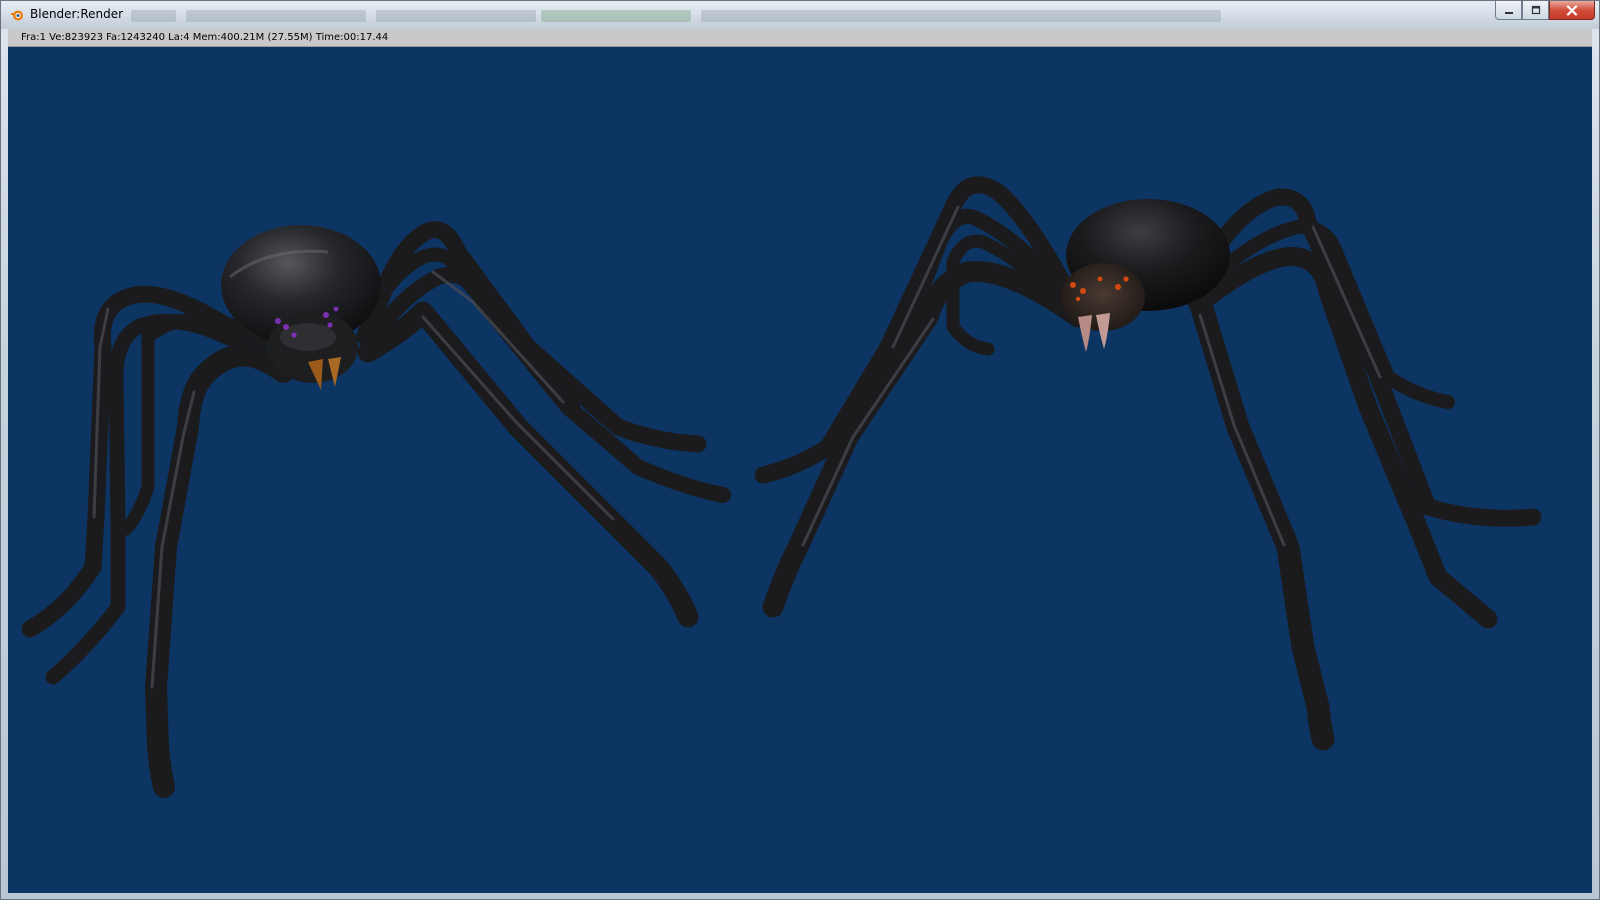 The height and width of the screenshot is (900, 1600). I want to click on minimize-icon, so click(1508, 13).